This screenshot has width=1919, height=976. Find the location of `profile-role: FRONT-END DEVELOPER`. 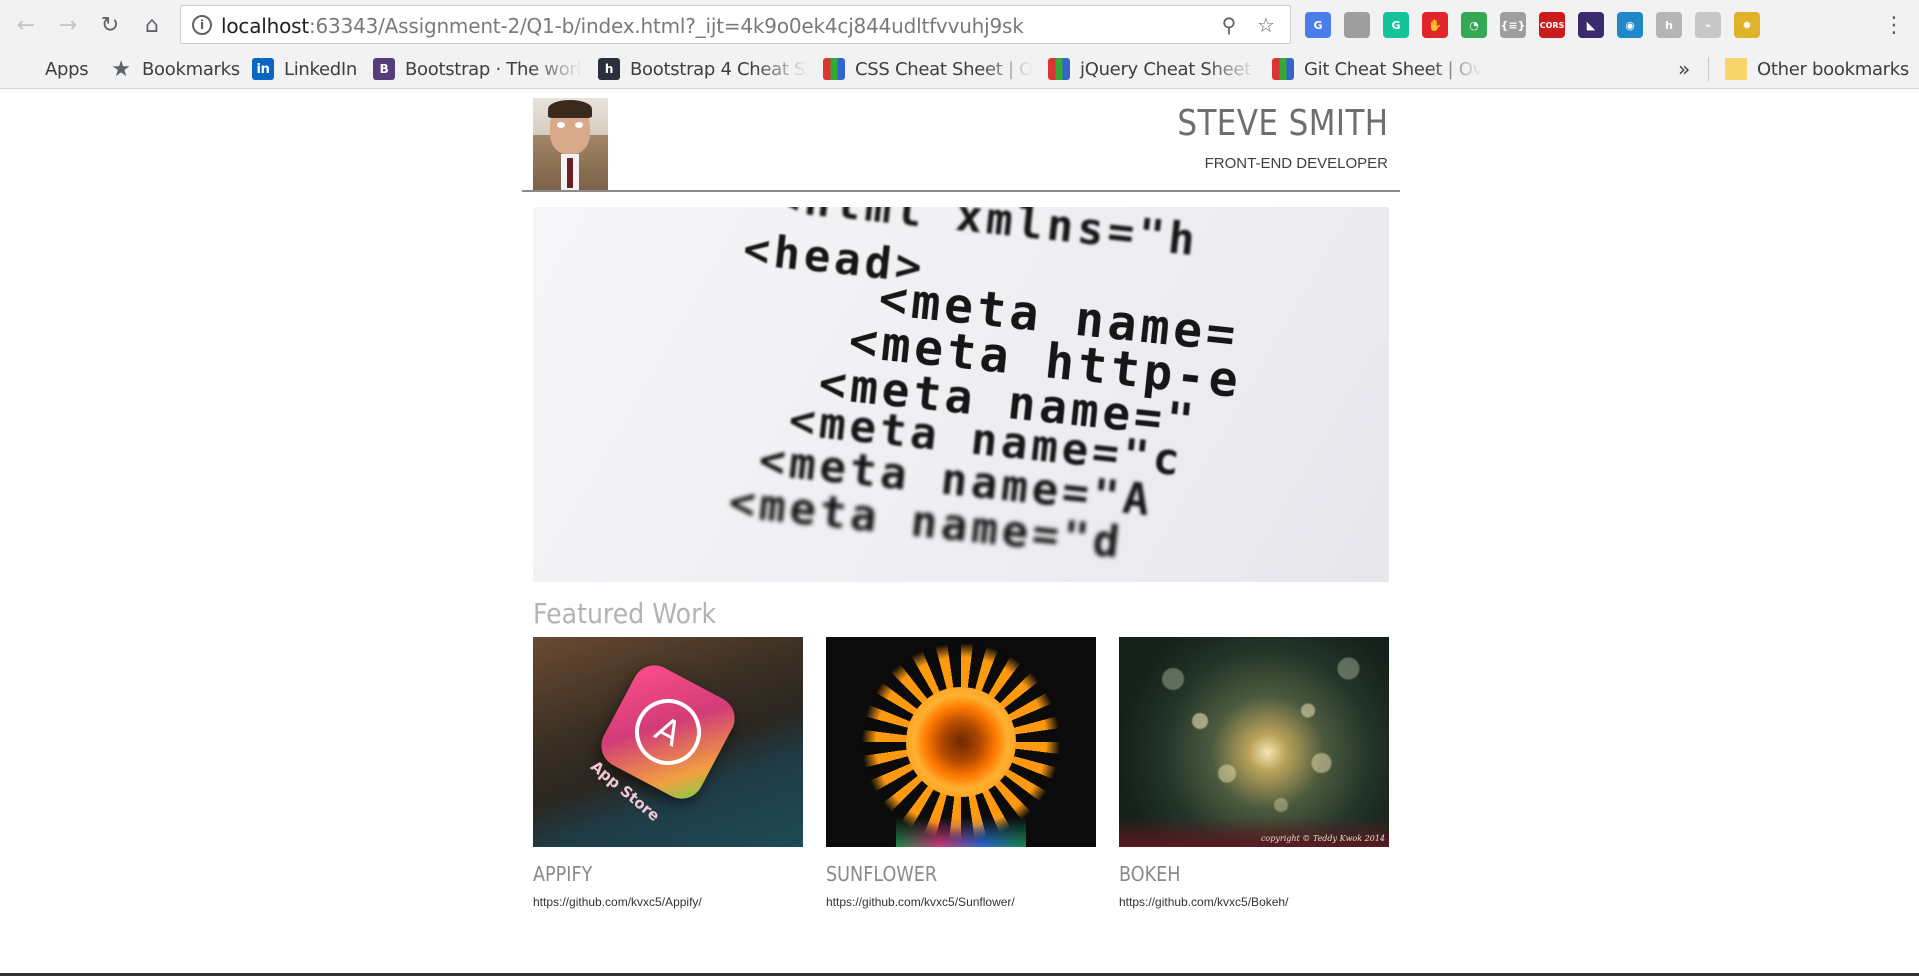

profile-role: FRONT-END DEVELOPER is located at coordinates (1296, 163).